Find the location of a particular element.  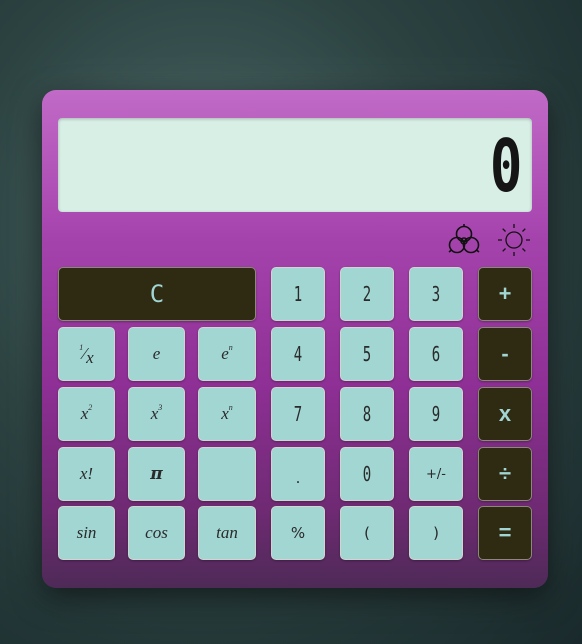

reciprocal-button: 1⁄x is located at coordinates (86, 354).